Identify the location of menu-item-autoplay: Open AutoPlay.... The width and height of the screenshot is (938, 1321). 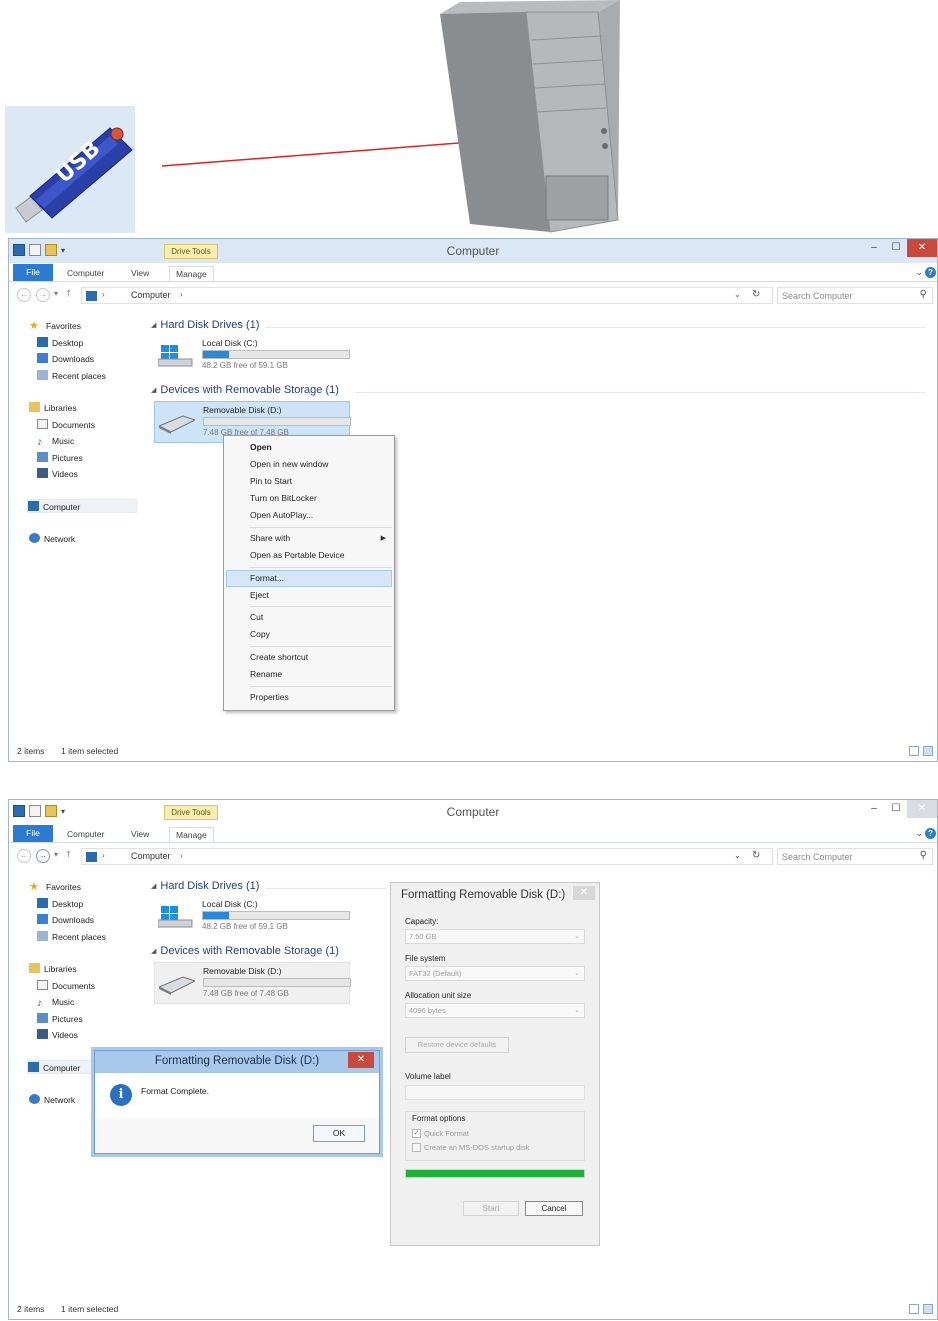
(281, 515).